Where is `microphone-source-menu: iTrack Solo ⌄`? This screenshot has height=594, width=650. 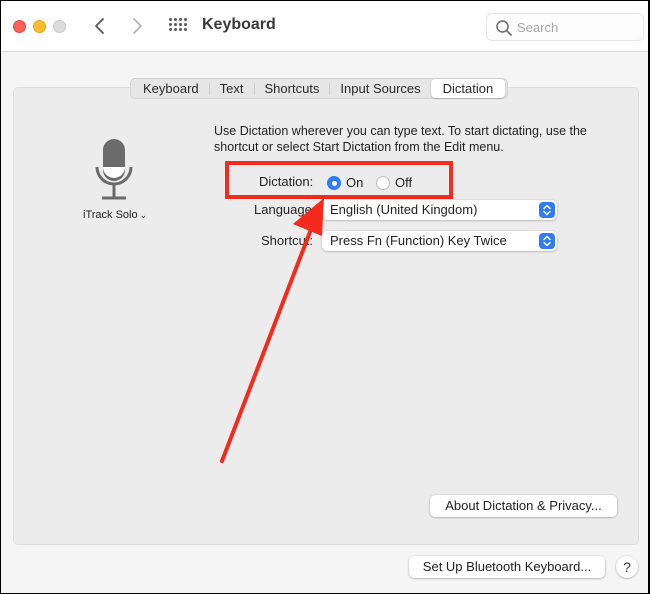
microphone-source-menu: iTrack Solo ⌄ is located at coordinates (115, 215).